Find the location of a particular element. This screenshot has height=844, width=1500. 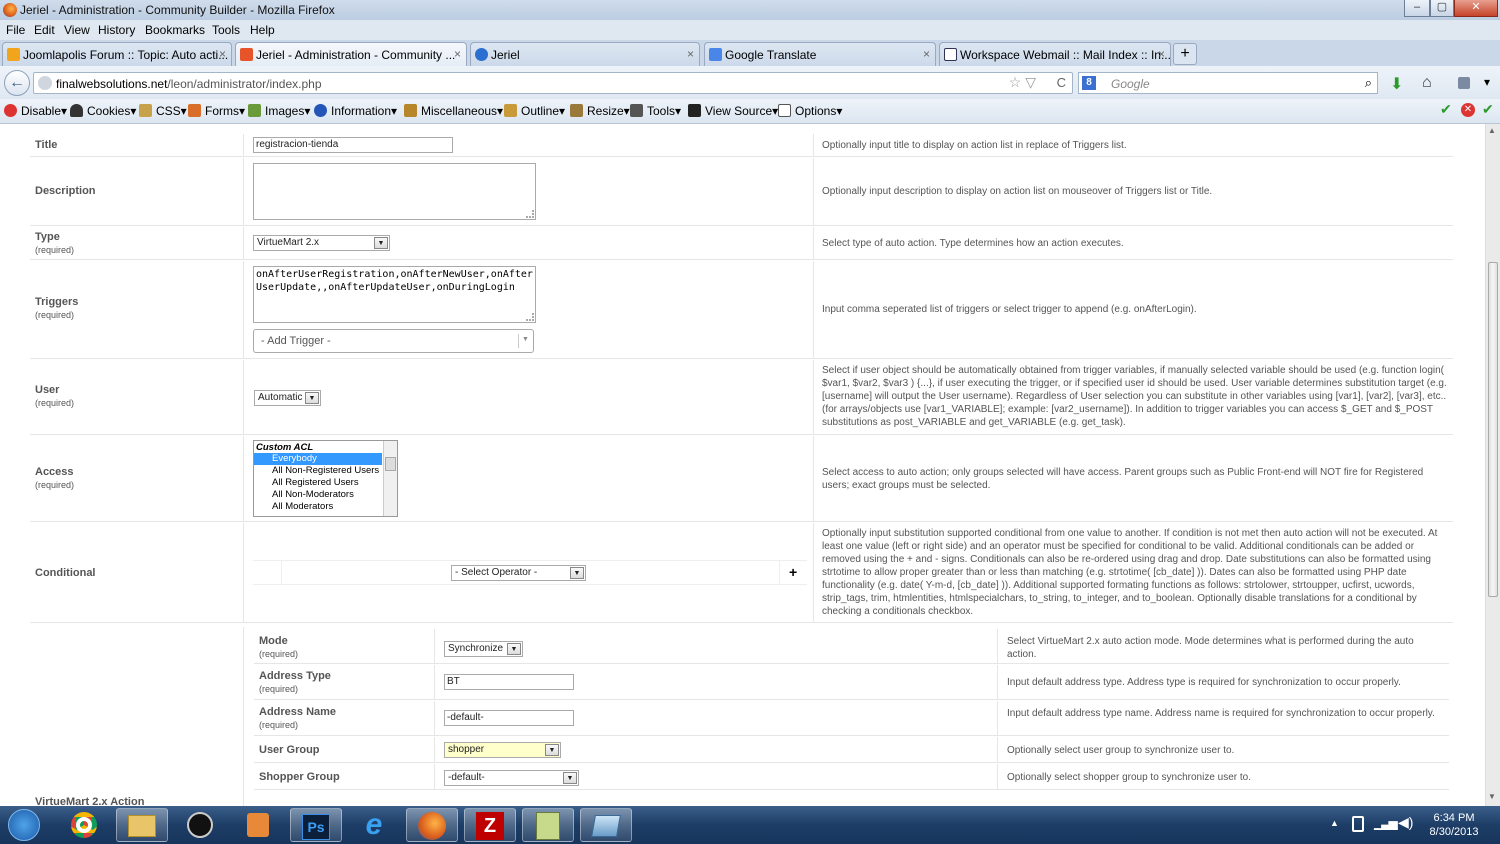

photoshop-taskbar-button: Ps is located at coordinates (316, 825).